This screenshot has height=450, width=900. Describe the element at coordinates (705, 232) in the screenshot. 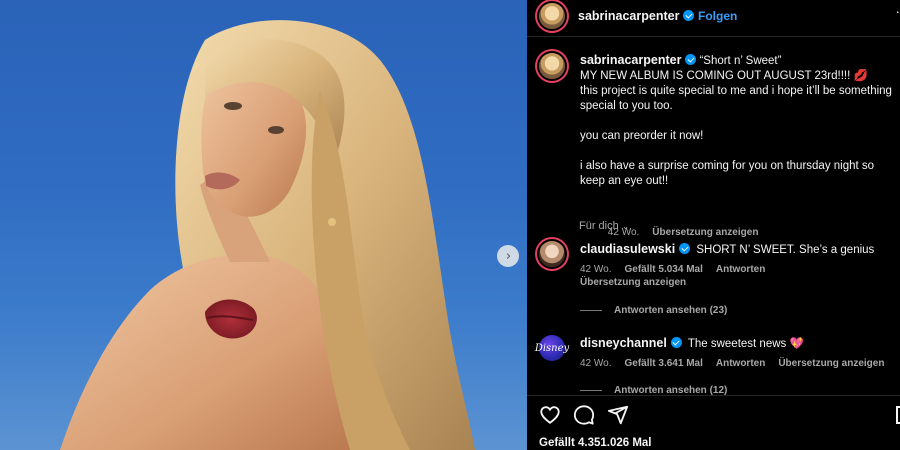

I see `caption-translate-link: Übersetzung anzeigen` at that location.